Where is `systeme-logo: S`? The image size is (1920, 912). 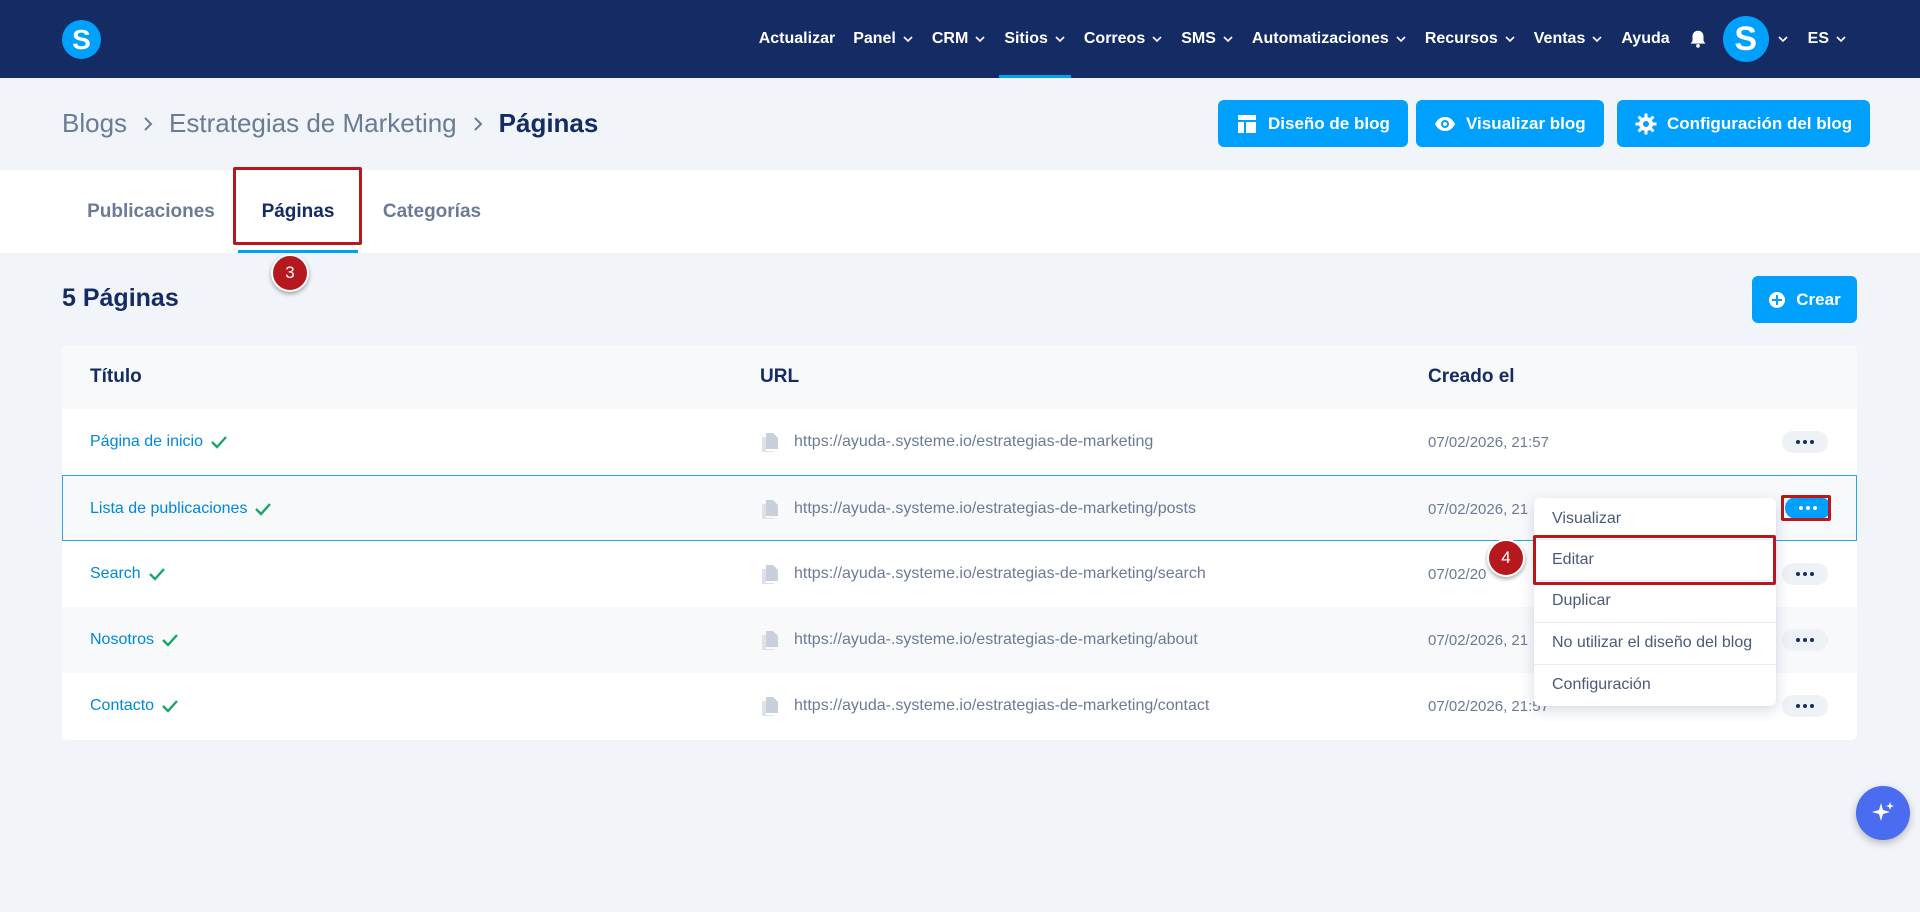
systeme-logo: S is located at coordinates (81, 39).